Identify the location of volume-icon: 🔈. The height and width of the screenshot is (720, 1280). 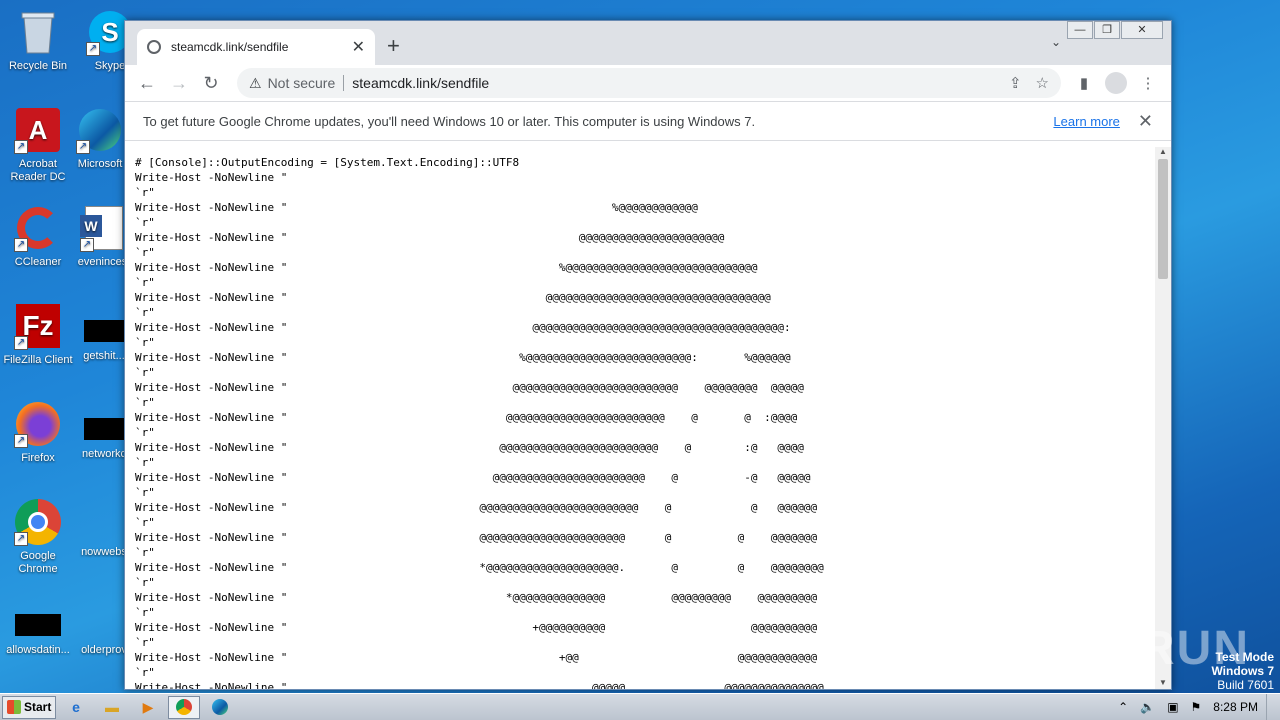
(1147, 707).